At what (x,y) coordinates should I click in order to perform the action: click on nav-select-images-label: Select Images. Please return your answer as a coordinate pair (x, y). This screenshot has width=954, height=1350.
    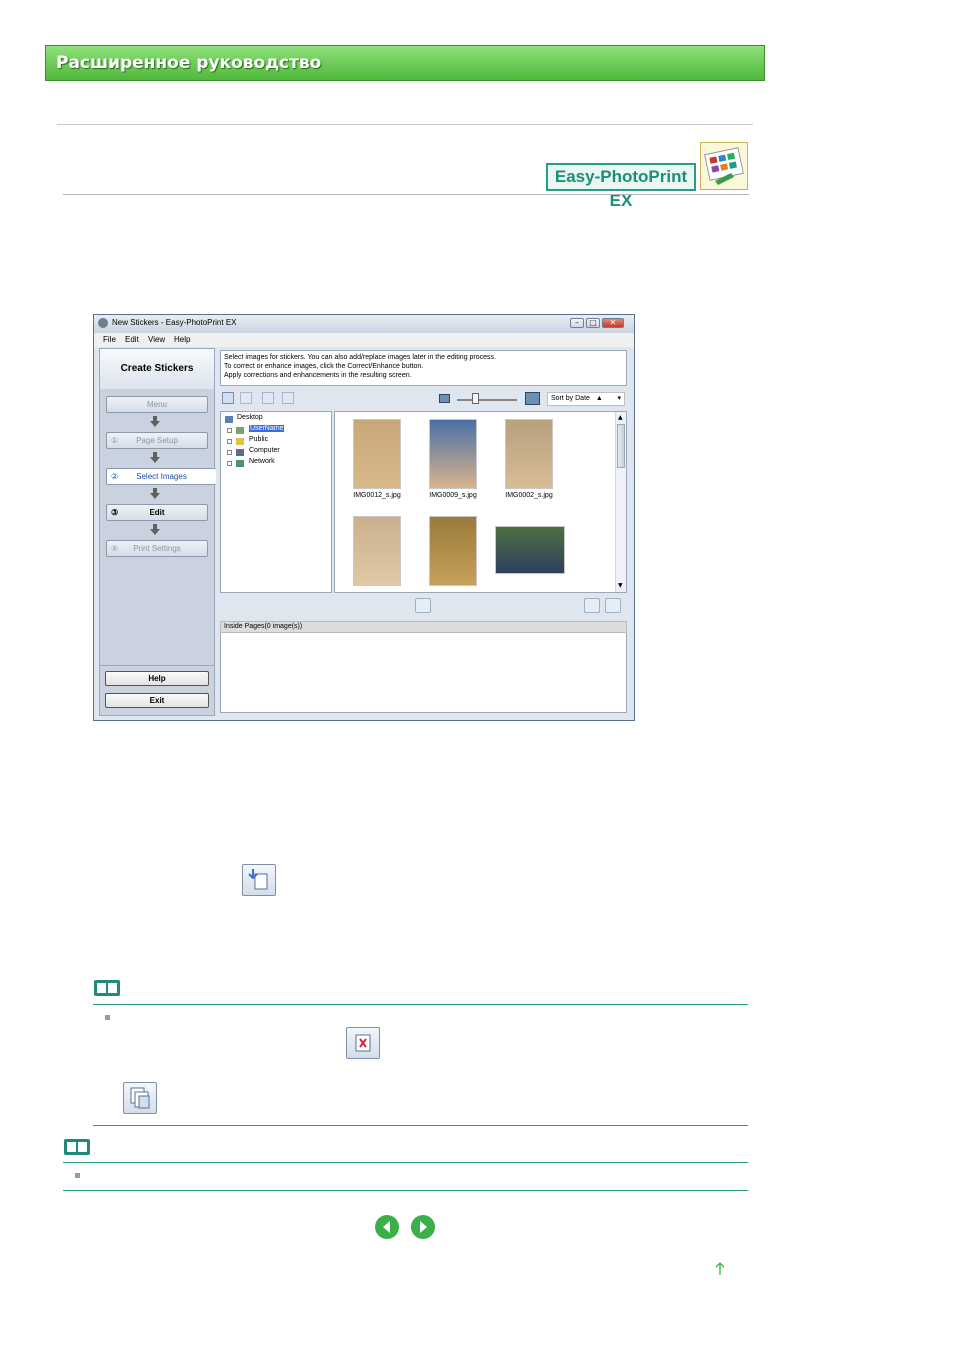
    Looking at the image, I should click on (161, 476).